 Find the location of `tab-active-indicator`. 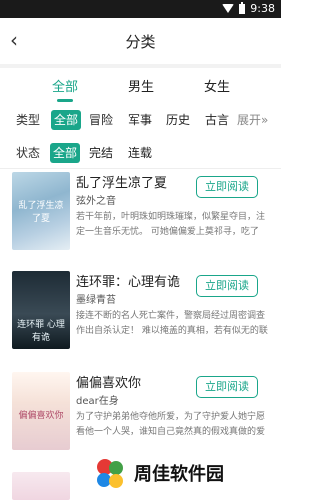

tab-active-indicator is located at coordinates (65, 100).